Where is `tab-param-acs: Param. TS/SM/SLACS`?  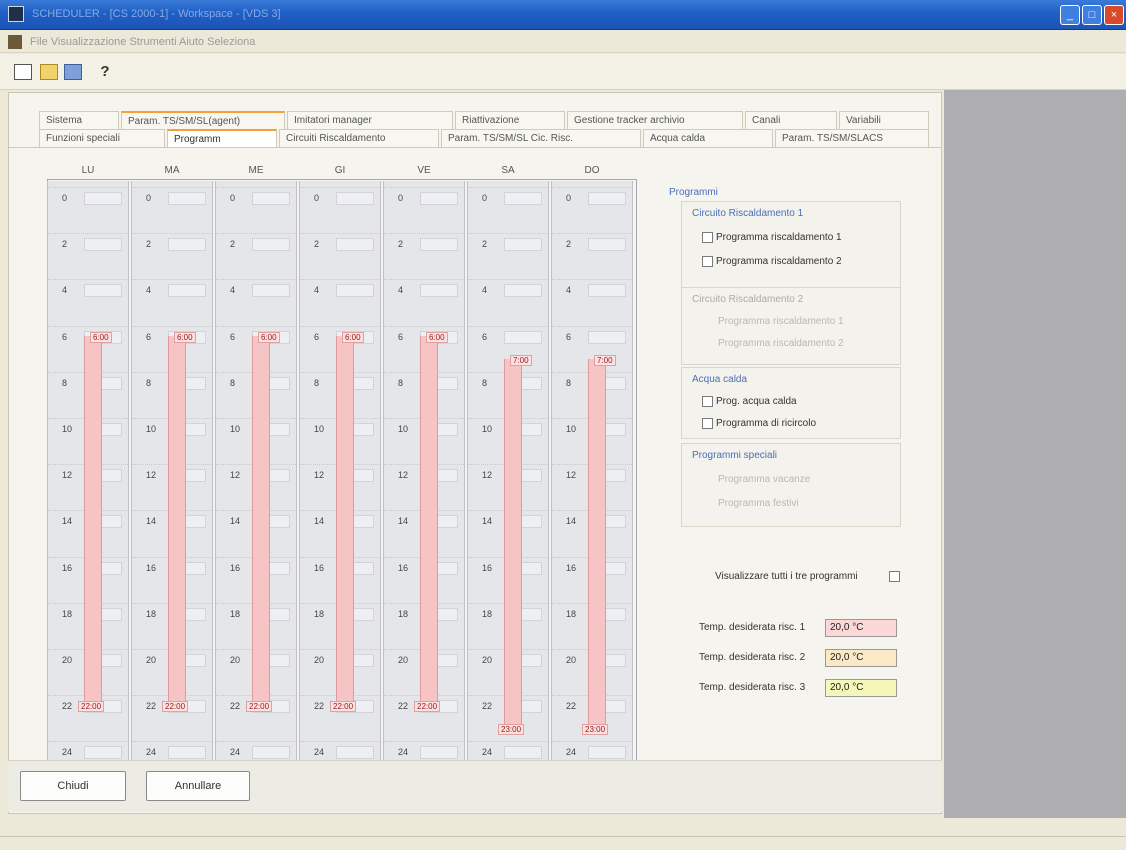
tab-param-acs: Param. TS/SM/SLACS is located at coordinates (852, 138).